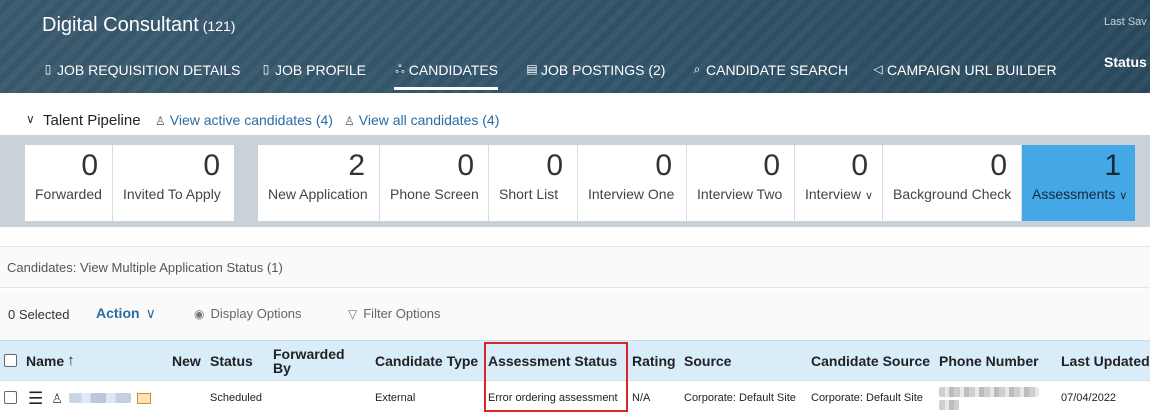 Image resolution: width=1150 pixels, height=415 pixels. I want to click on column-header-candidate-source: Candidate Source, so click(873, 361).